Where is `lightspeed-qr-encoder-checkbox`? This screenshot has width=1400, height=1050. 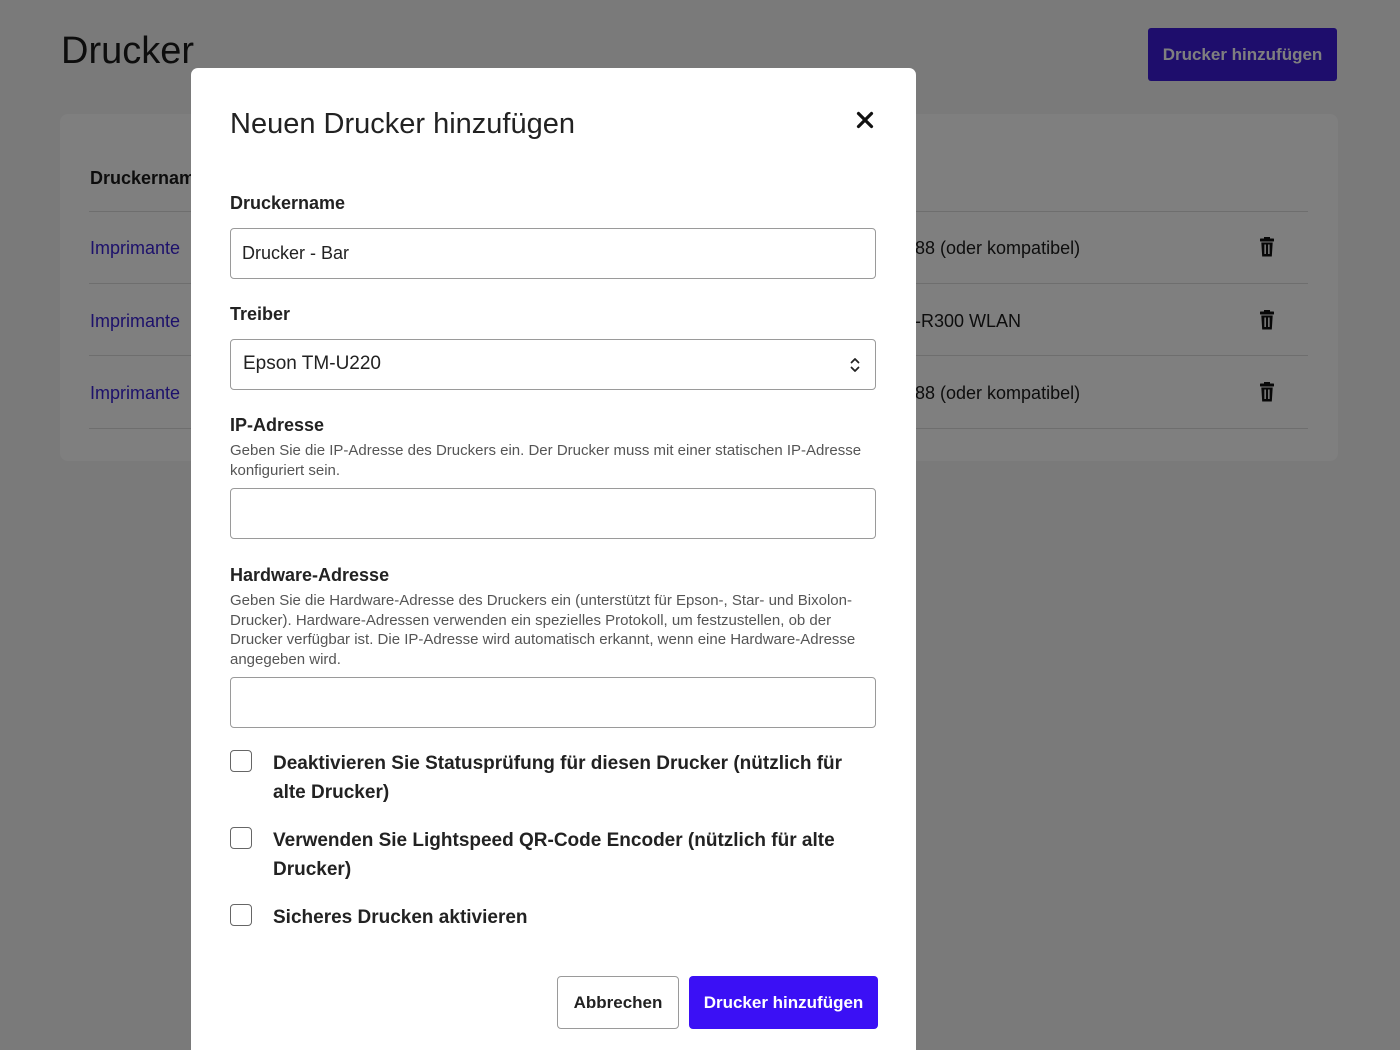
lightspeed-qr-encoder-checkbox is located at coordinates (241, 838).